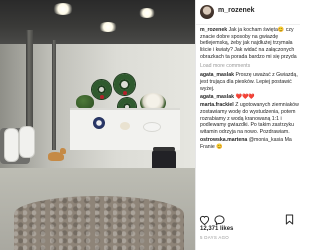  Describe the element at coordinates (215, 237) in the screenshot. I see `post-date: 5 DAYS AGO` at that location.